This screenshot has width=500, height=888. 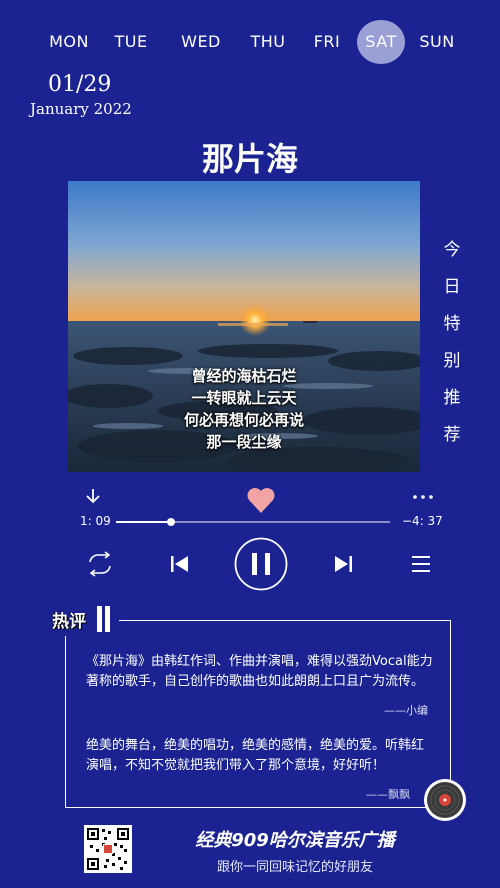 I want to click on heart-icon, so click(x=261, y=502).